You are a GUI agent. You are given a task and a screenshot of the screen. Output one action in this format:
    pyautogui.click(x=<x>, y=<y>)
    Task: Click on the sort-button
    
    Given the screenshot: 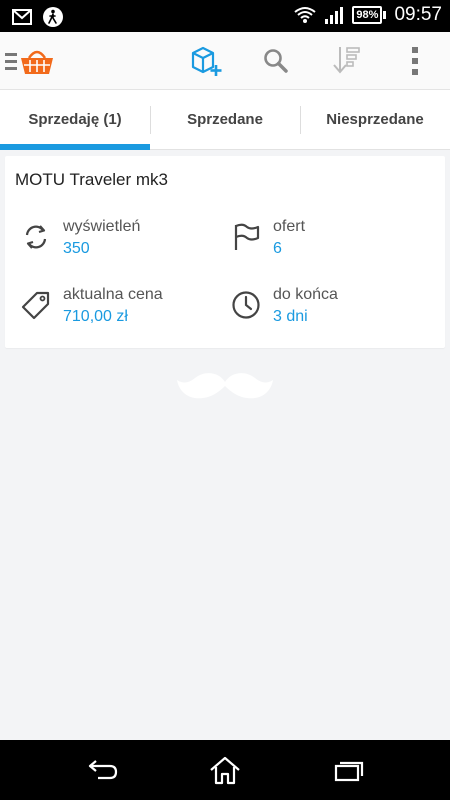 What is the action you would take?
    pyautogui.click(x=346, y=61)
    